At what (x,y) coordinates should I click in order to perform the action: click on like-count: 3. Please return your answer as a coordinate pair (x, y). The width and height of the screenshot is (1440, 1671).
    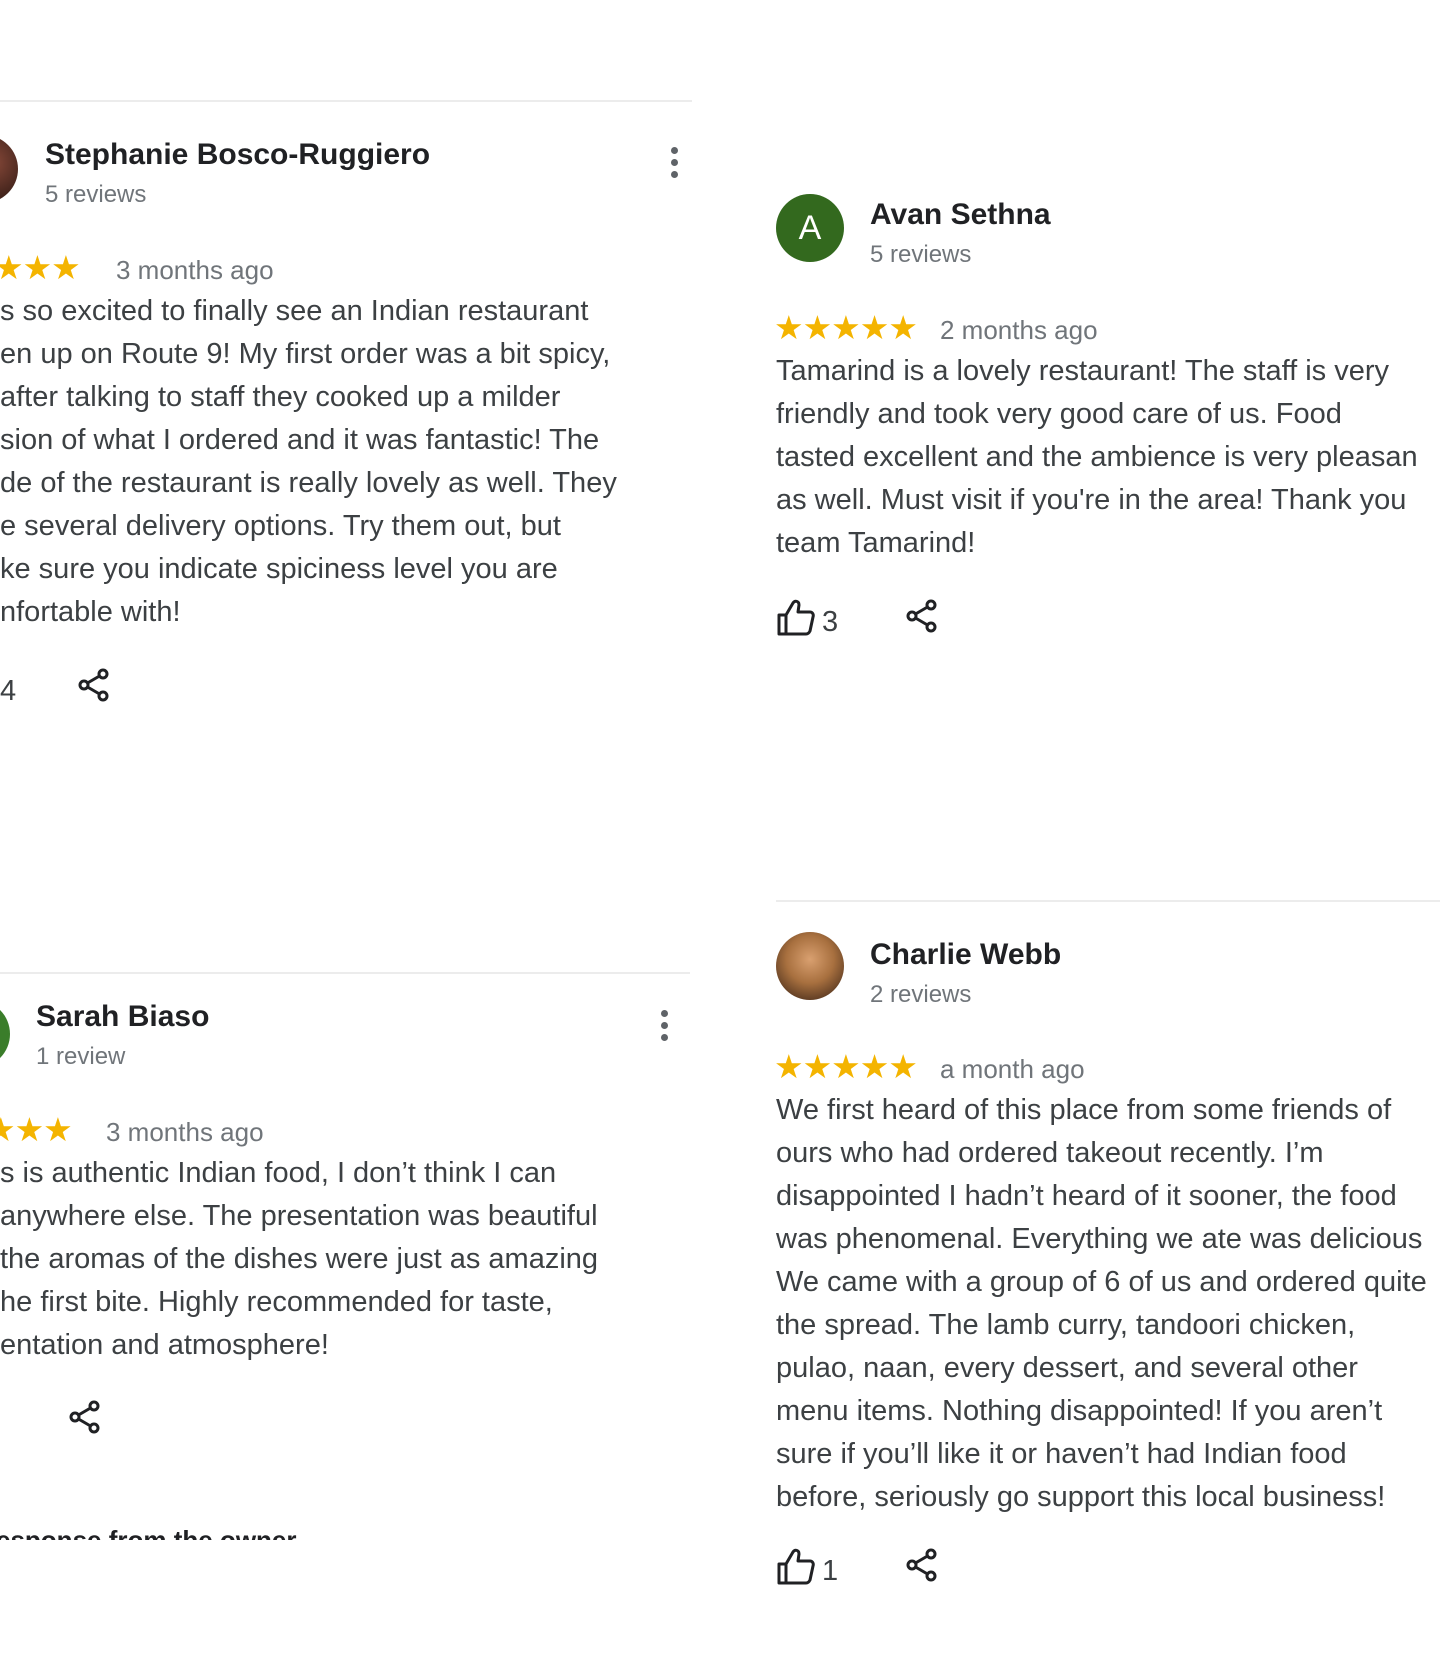
    Looking at the image, I should click on (830, 622).